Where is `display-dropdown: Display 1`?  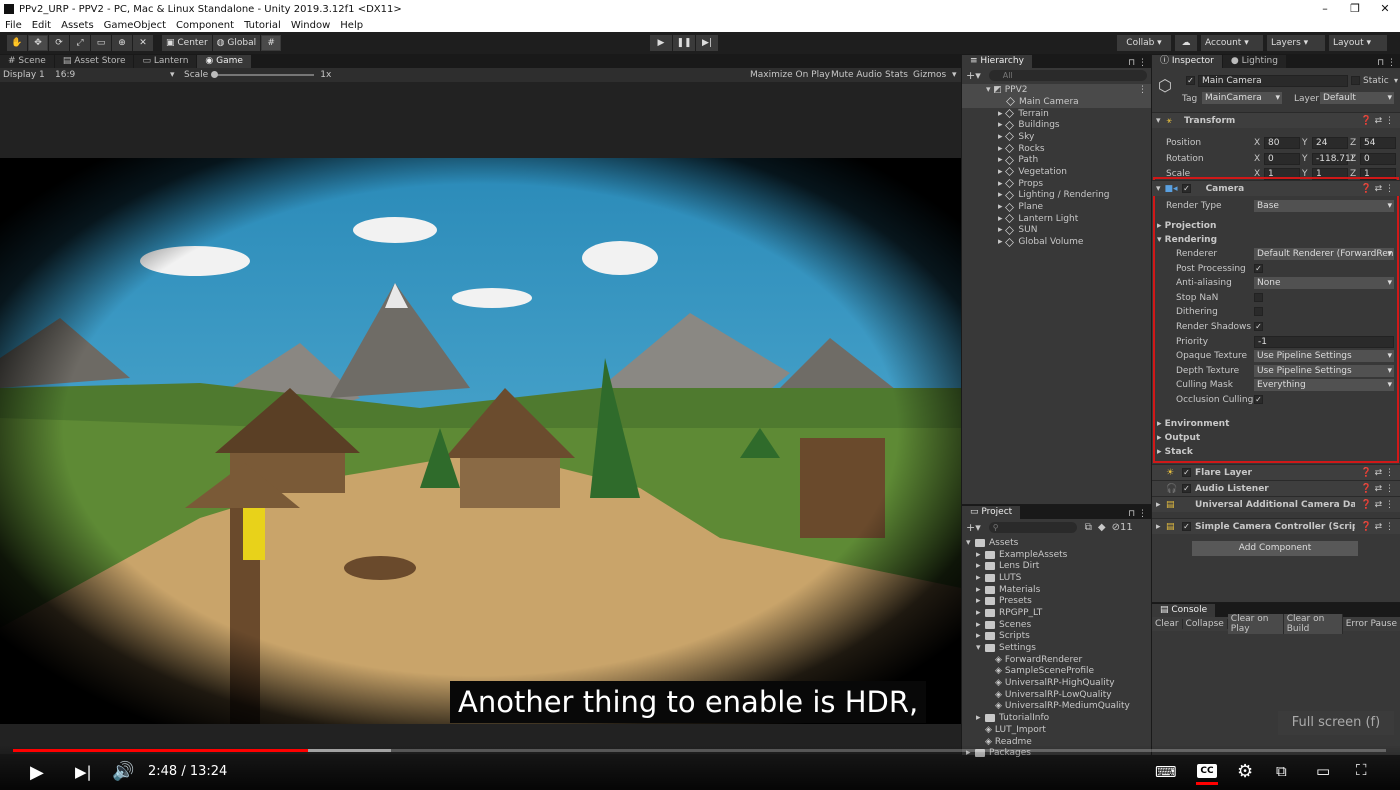 display-dropdown: Display 1 is located at coordinates (29, 75).